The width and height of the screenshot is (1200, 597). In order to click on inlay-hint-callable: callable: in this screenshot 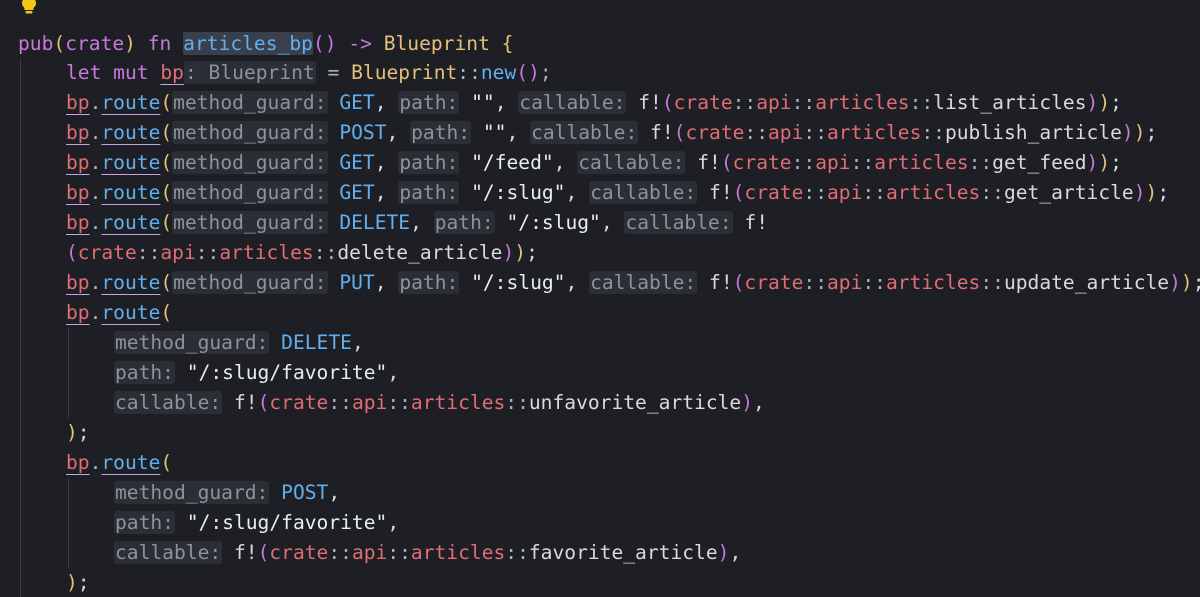, I will do `click(168, 402)`.